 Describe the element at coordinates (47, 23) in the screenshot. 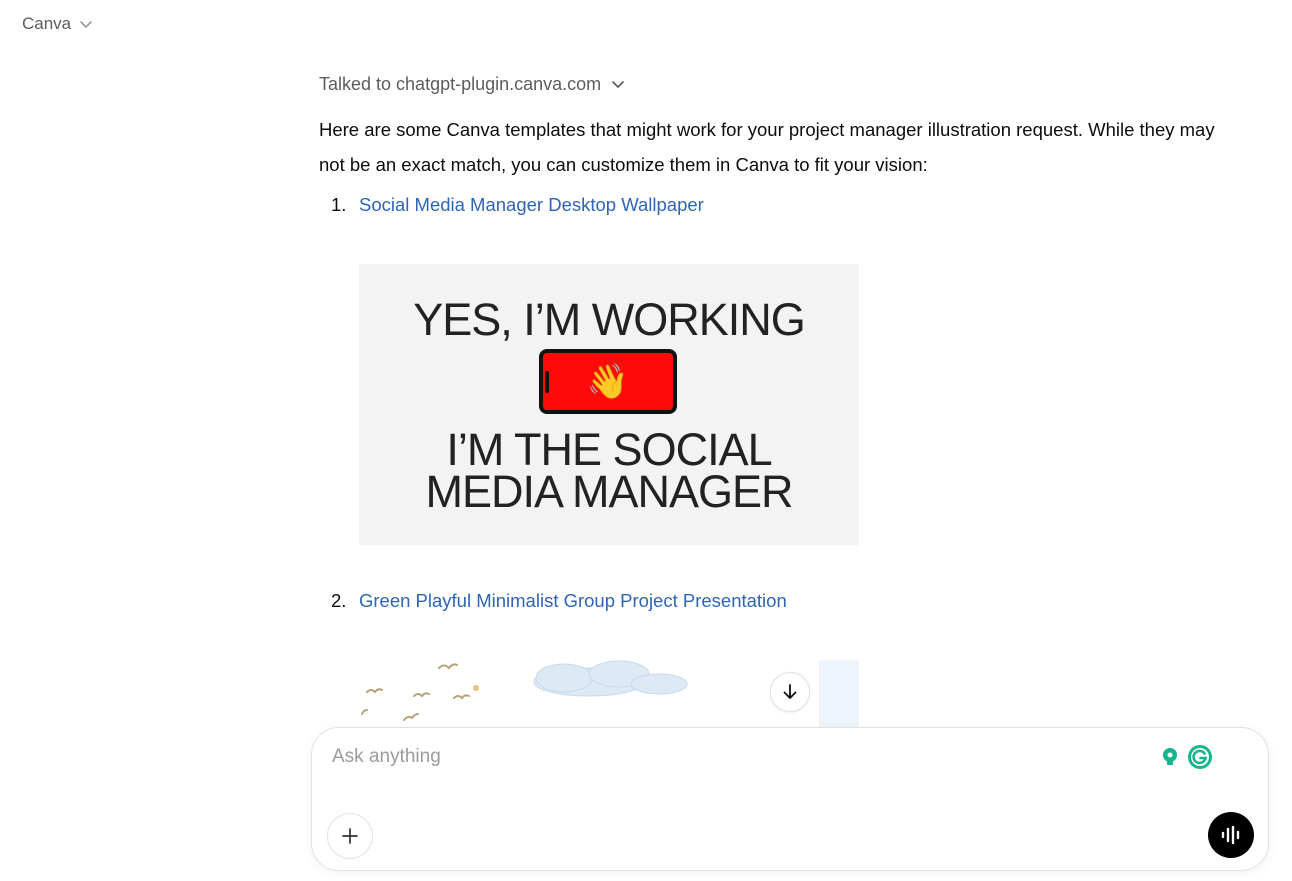

I see `model-label: Canva` at that location.